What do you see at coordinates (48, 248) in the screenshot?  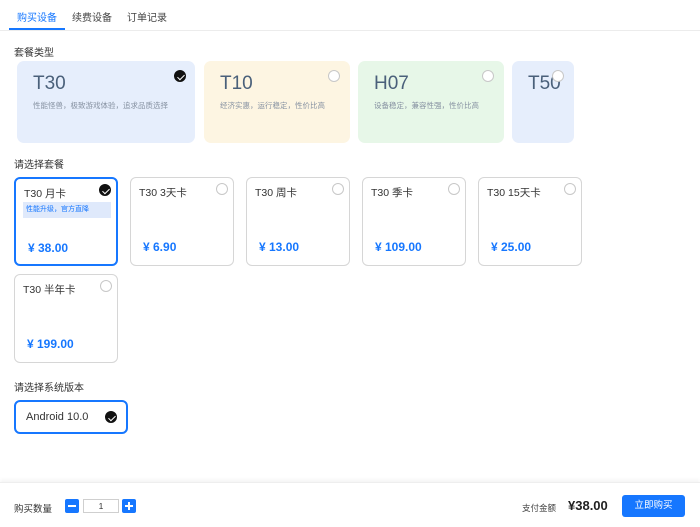 I see `plan-price: ¥ 38.00` at bounding box center [48, 248].